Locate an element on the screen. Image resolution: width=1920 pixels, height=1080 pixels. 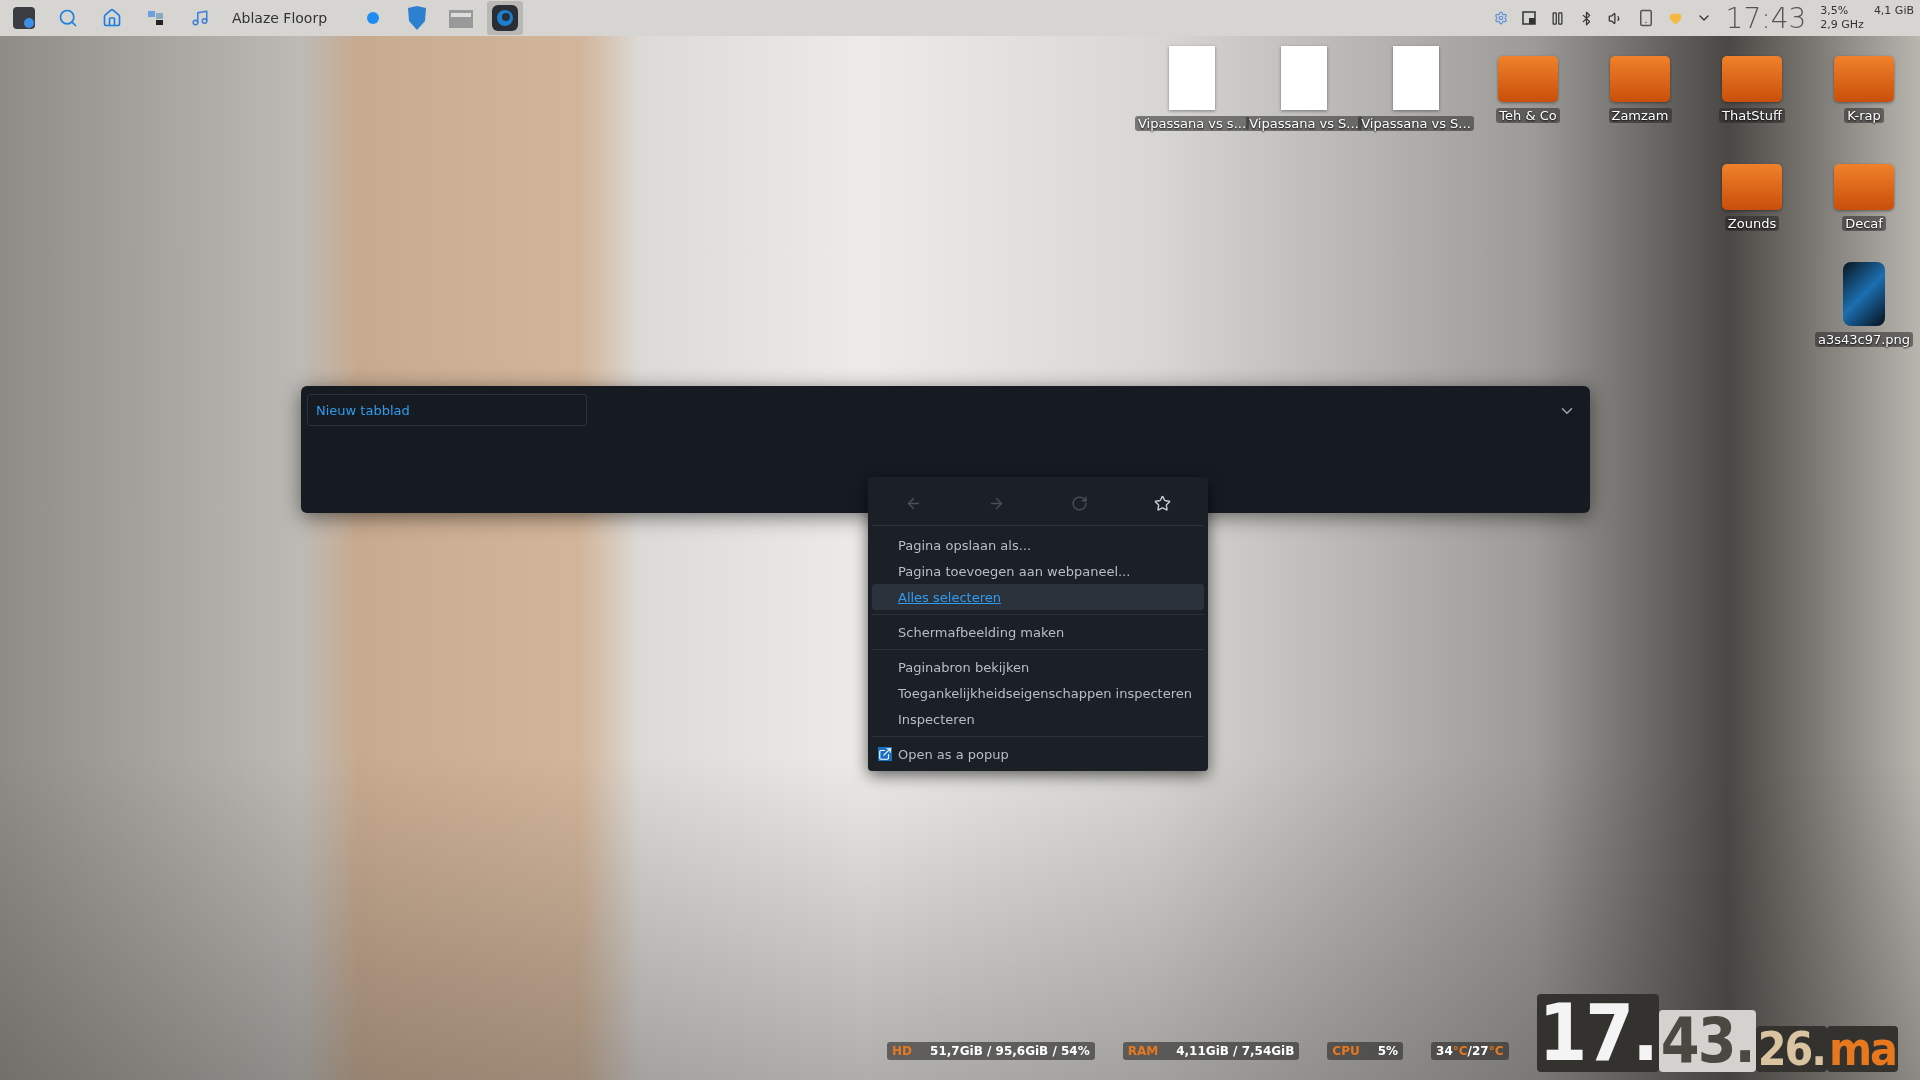
browser-tab: Nieuw tabblad is located at coordinates (447, 410).